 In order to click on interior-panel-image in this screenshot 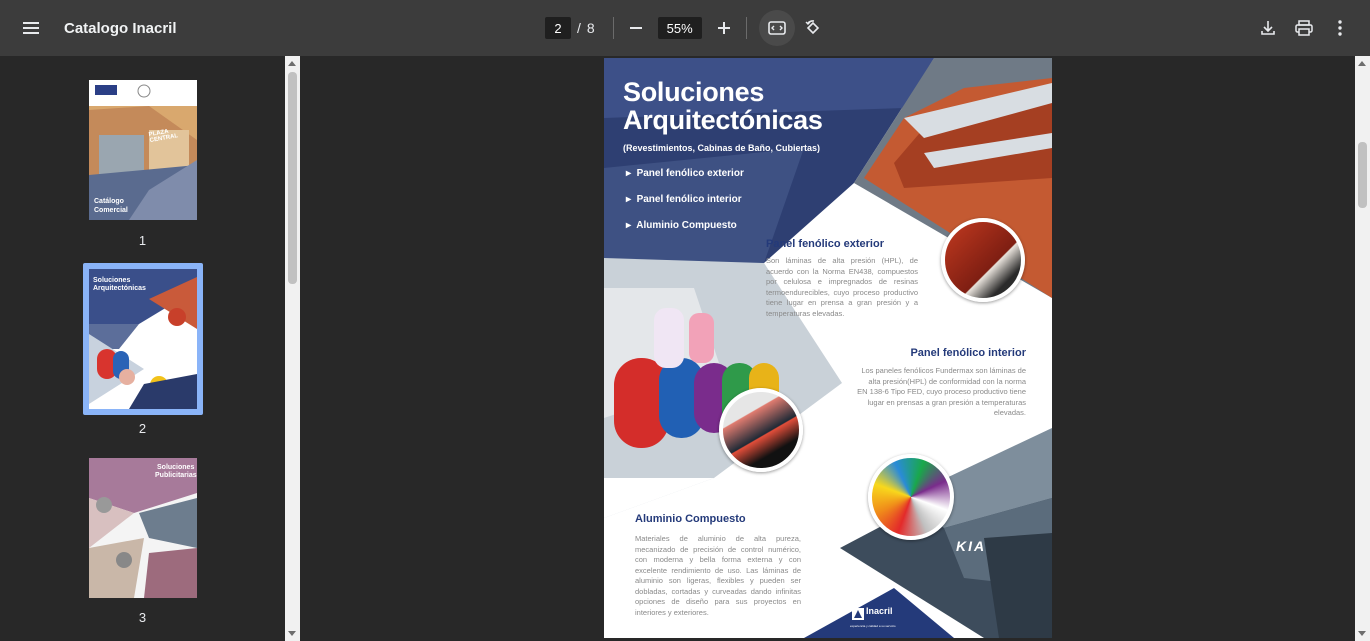, I will do `click(761, 430)`.